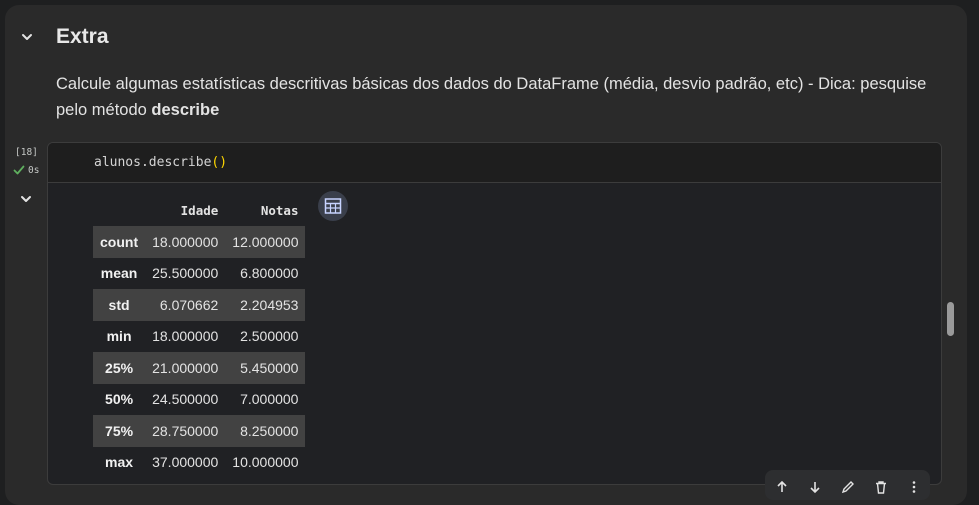  What do you see at coordinates (185, 273) in the screenshot?
I see `cell-idade: 25.500000` at bounding box center [185, 273].